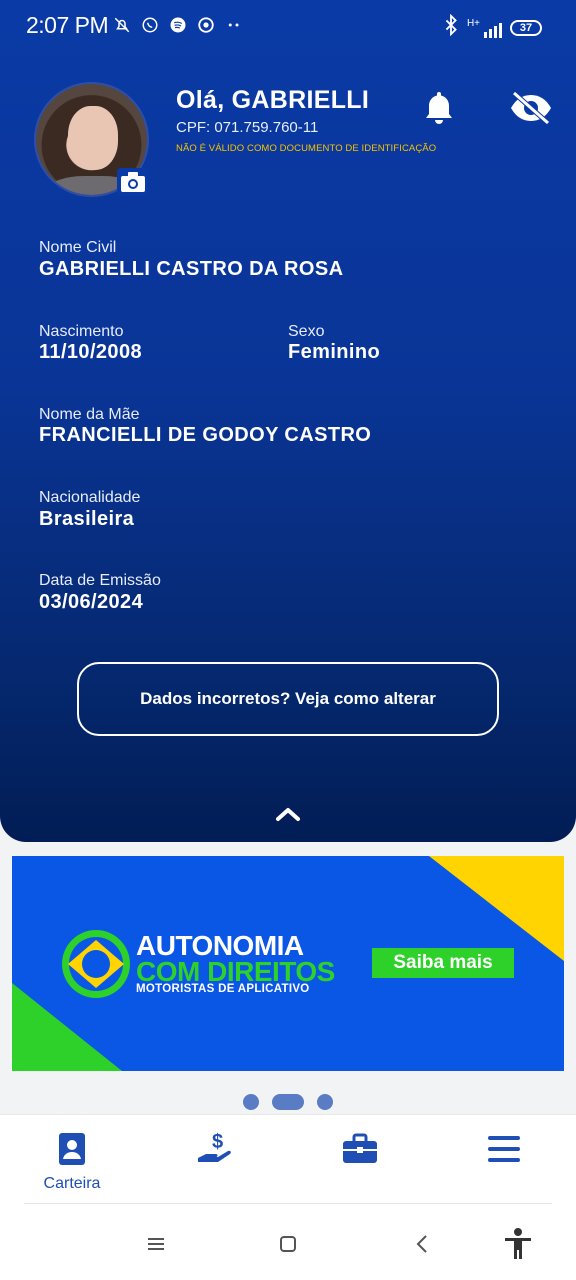 The height and width of the screenshot is (1280, 576). What do you see at coordinates (526, 27) in the screenshot?
I see `battery-indicator: 37` at bounding box center [526, 27].